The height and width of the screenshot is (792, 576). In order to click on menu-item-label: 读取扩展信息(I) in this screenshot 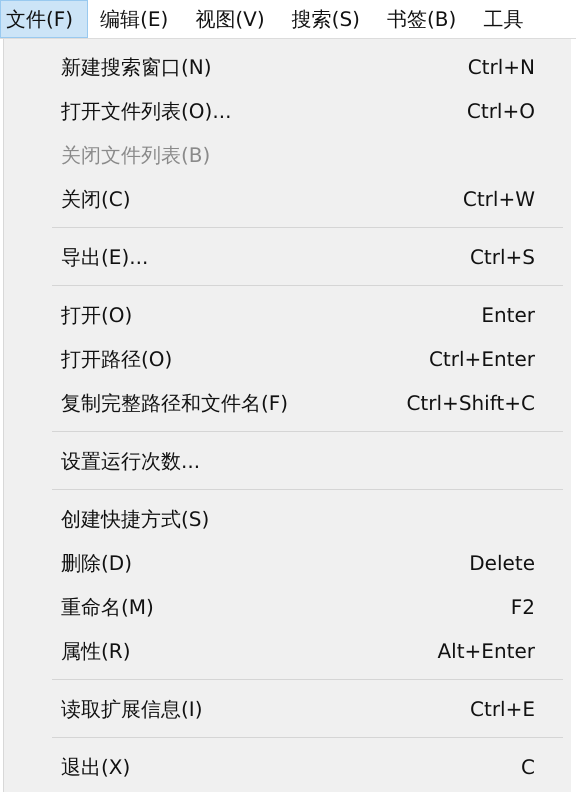, I will do `click(132, 709)`.